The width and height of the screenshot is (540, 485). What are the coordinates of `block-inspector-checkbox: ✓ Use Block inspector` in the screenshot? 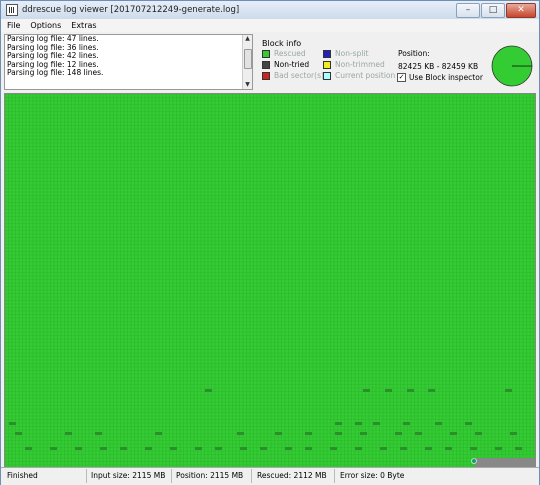 It's located at (440, 77).